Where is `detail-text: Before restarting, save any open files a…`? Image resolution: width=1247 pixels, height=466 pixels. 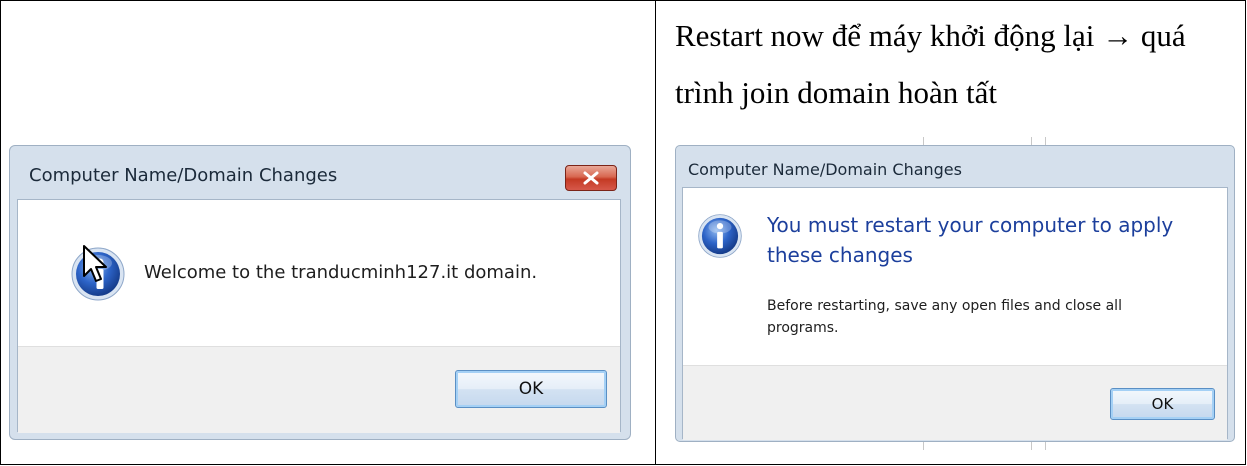
detail-text: Before restarting, save any open files a… is located at coordinates (944, 317).